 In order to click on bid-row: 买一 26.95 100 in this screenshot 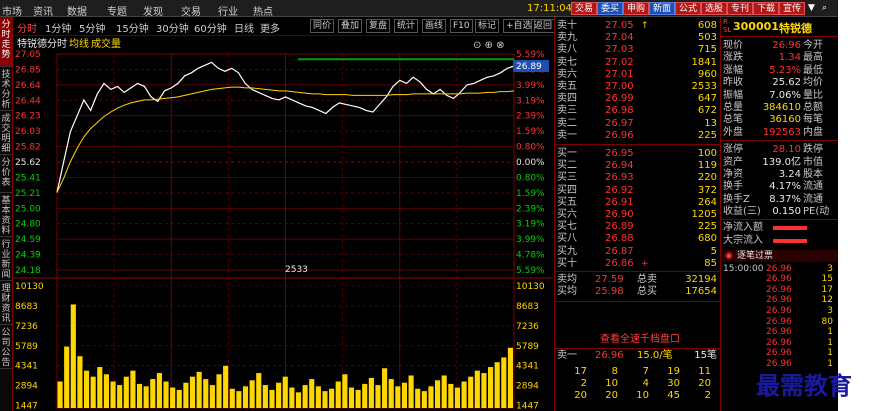, I will do `click(638, 154)`.